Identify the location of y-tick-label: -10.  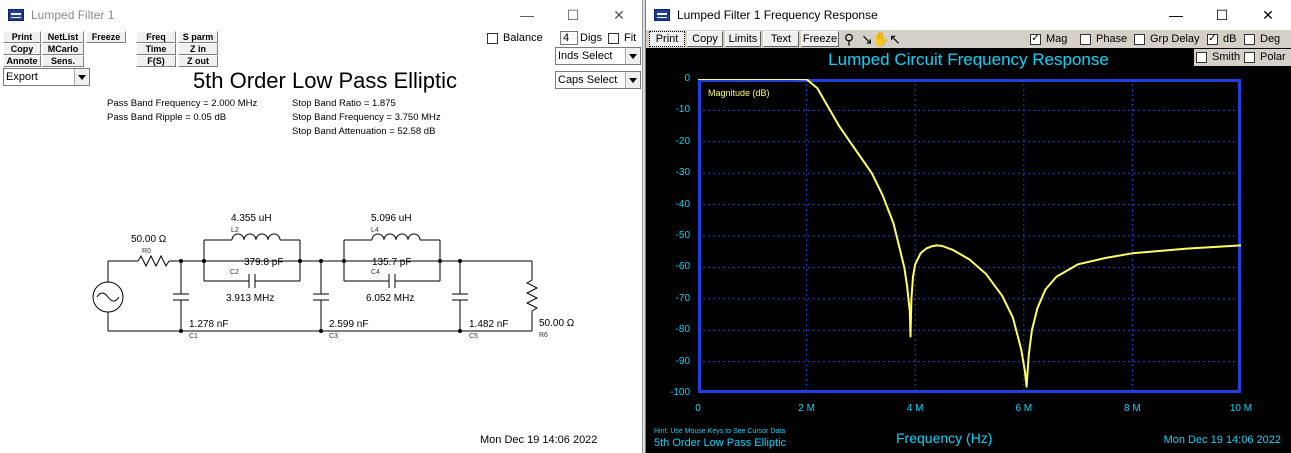
(682, 110).